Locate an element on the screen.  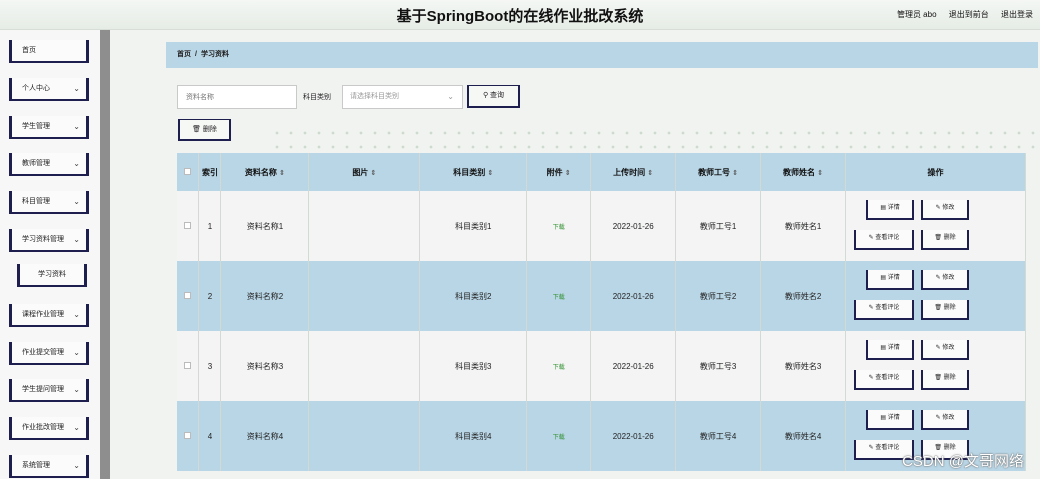
cell-teacher-id: 教师工号1 is located at coordinates (718, 226).